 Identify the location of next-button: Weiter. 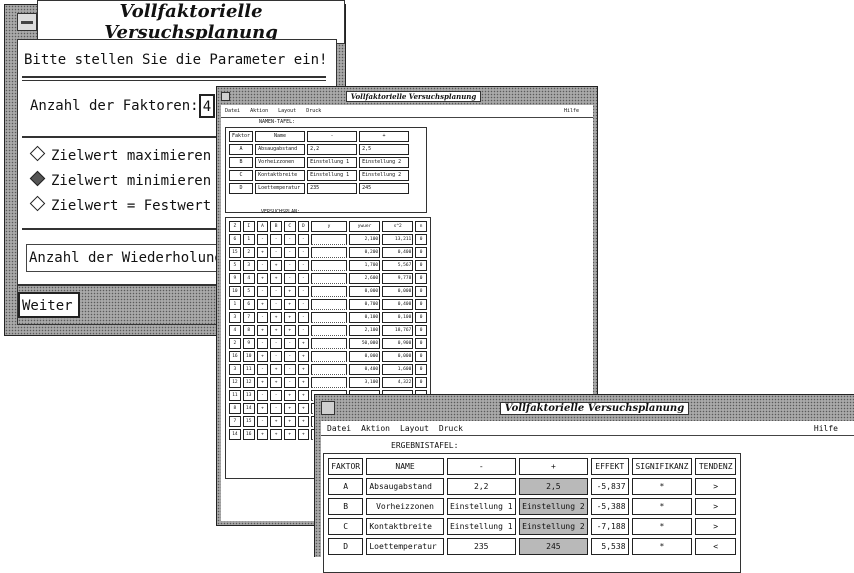
(49, 305).